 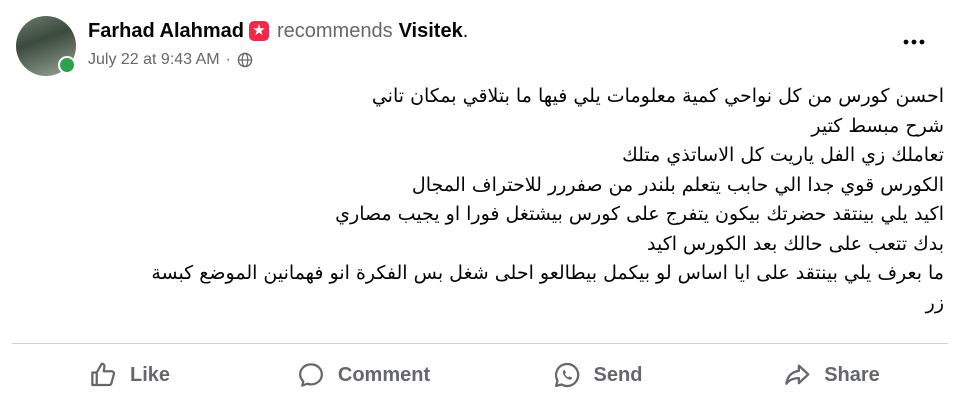 I want to click on post-header: Farhad Alahmad ★ recommends Visitek ., so click(x=278, y=31).